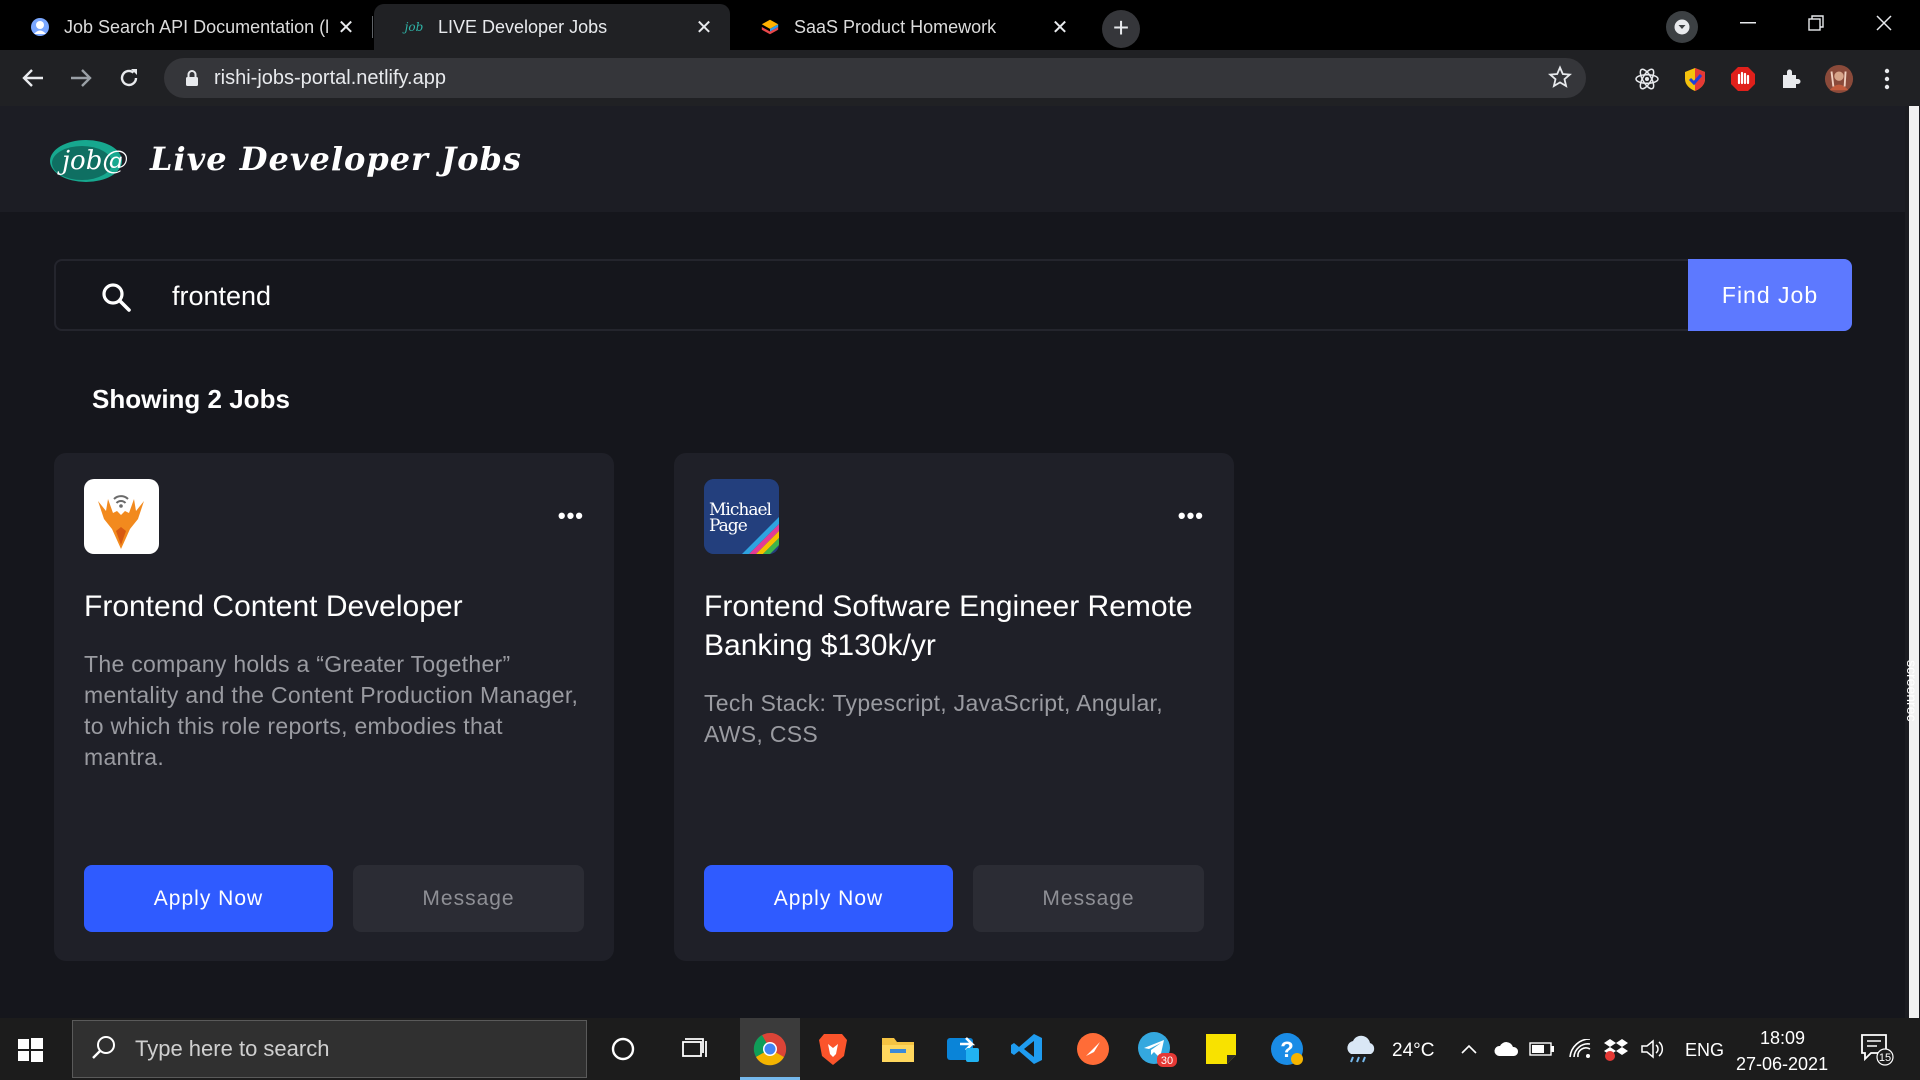 The image size is (1920, 1080). I want to click on telegram-badge: 30, so click(1167, 1061).